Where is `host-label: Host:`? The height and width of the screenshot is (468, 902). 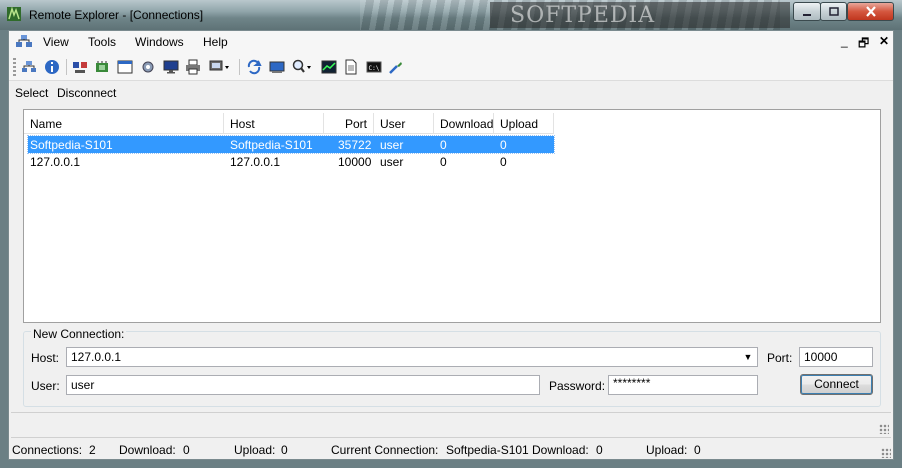
host-label: Host: is located at coordinates (45, 358).